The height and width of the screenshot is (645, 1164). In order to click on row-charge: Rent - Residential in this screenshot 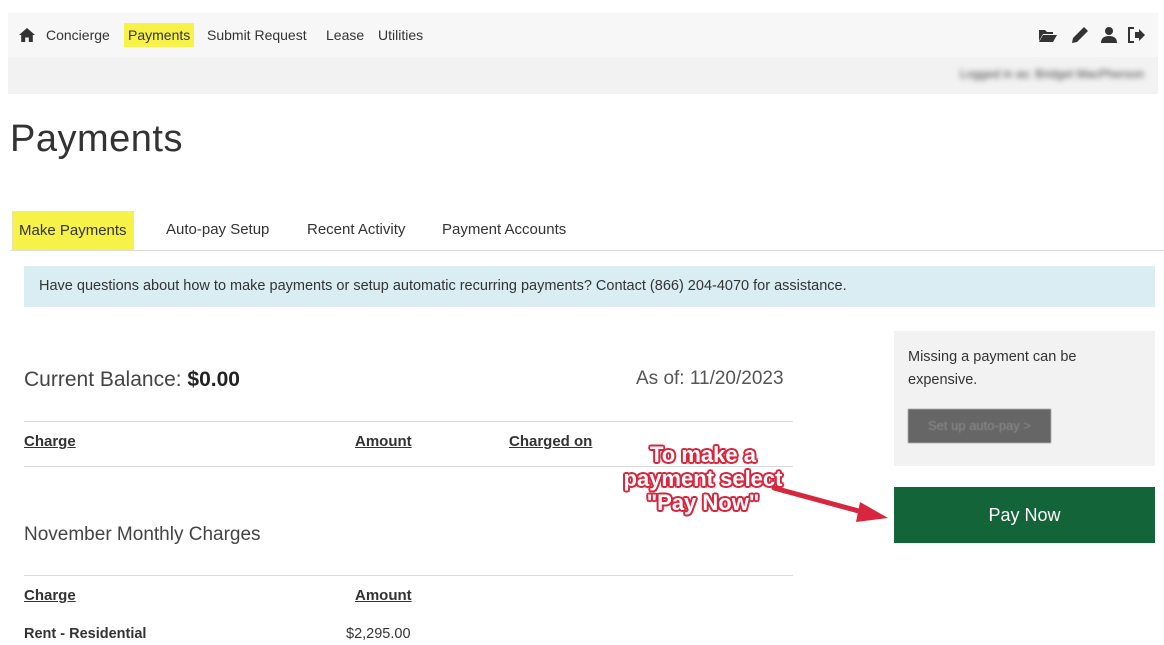, I will do `click(85, 634)`.